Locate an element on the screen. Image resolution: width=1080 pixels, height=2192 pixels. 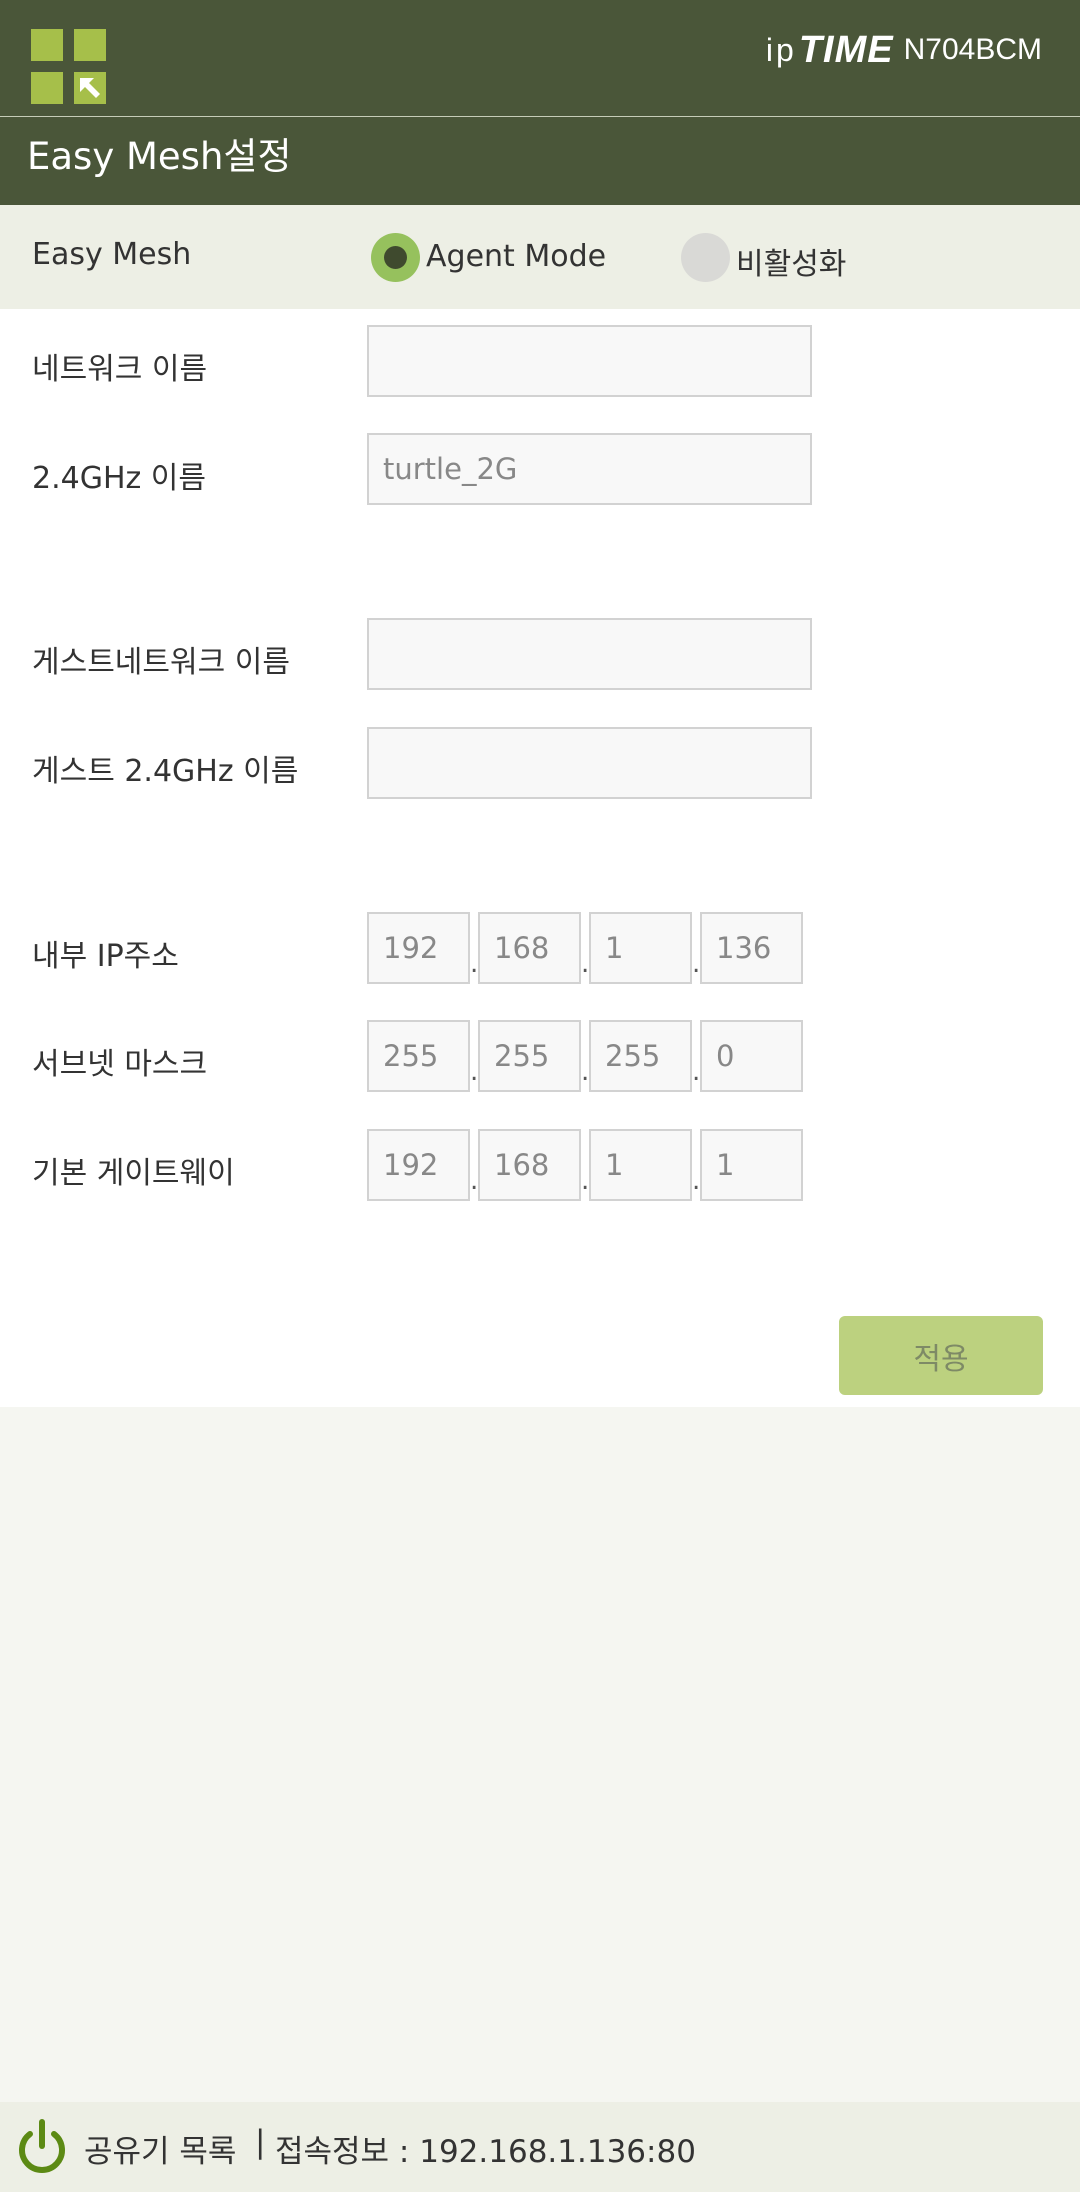
agent-mode-label: Agent Mode is located at coordinates (516, 256).